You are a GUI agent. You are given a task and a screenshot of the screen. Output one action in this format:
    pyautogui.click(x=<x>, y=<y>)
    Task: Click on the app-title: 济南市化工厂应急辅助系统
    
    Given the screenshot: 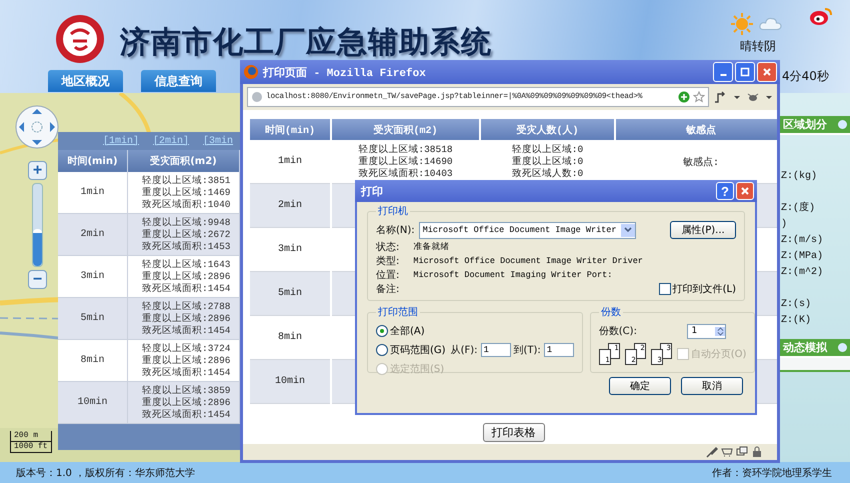 What is the action you would take?
    pyautogui.click(x=306, y=43)
    